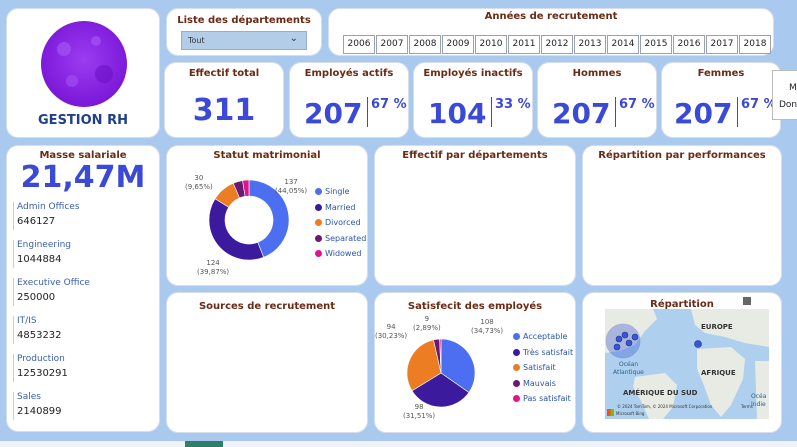  I want to click on payroll-item-value: 2140899, so click(39, 411).